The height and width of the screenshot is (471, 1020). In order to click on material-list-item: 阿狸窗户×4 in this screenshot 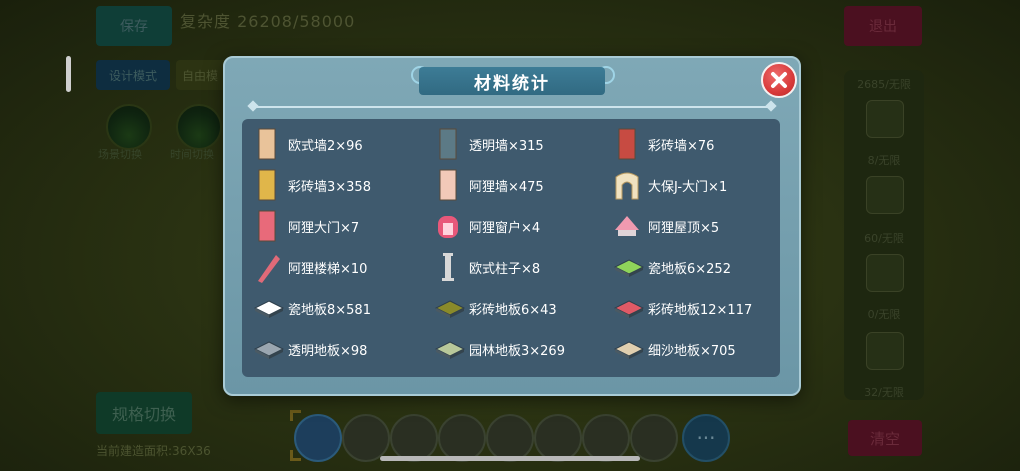, I will do `click(487, 226)`.